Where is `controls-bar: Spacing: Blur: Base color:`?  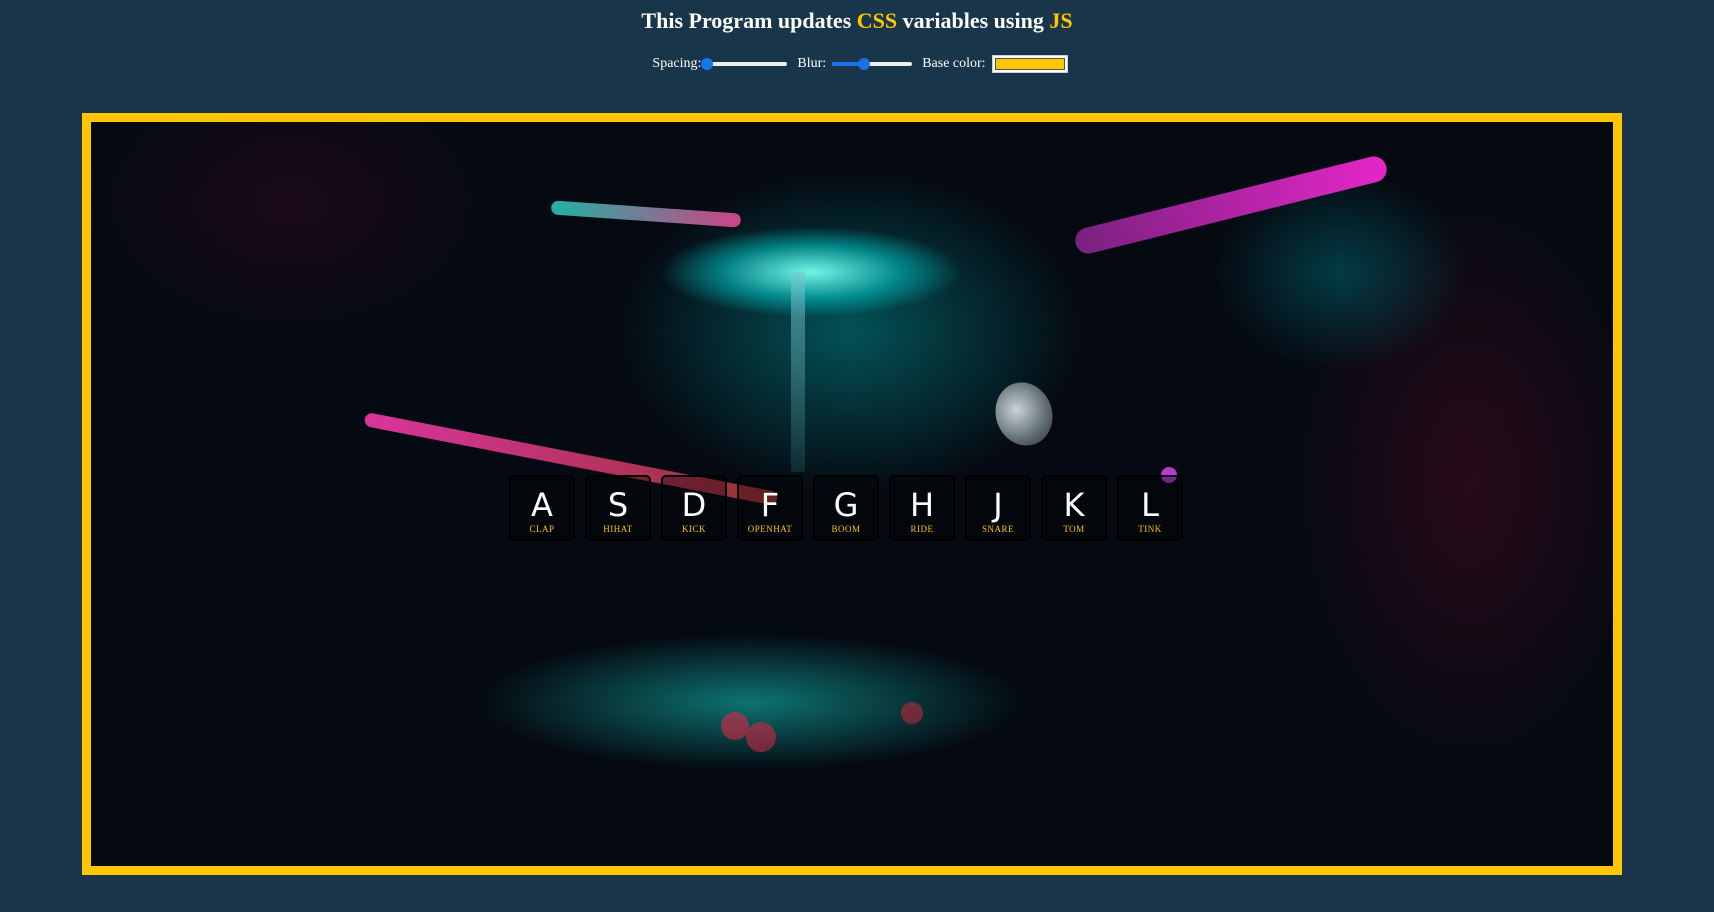
controls-bar: Spacing: Blur: Base color: is located at coordinates (857, 64).